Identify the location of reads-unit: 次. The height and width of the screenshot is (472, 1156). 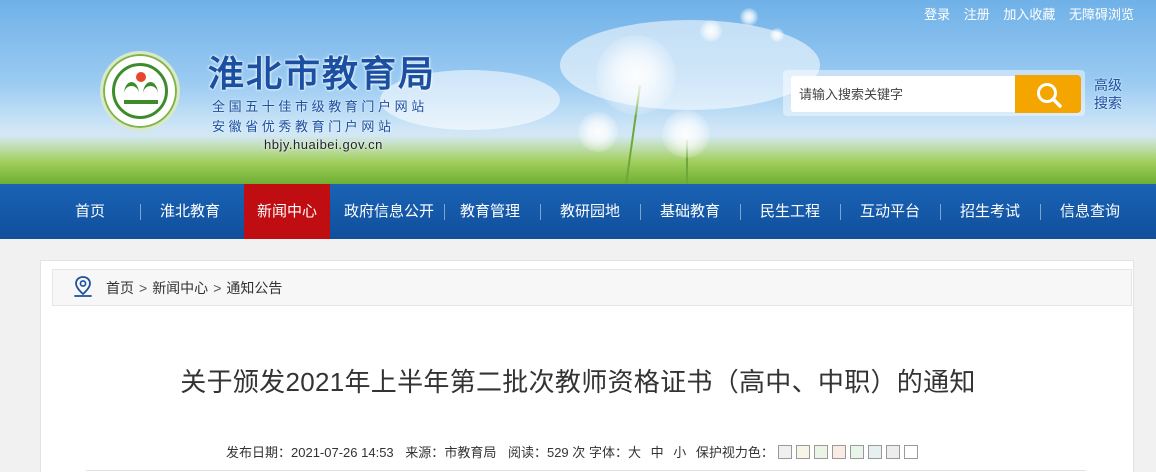
(579, 452).